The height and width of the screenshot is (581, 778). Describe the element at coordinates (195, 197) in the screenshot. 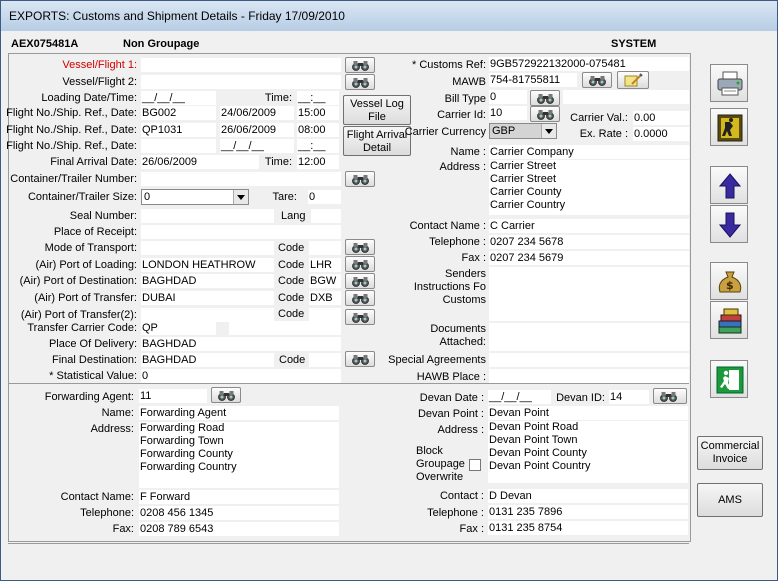

I see `container-size-select: 0` at that location.